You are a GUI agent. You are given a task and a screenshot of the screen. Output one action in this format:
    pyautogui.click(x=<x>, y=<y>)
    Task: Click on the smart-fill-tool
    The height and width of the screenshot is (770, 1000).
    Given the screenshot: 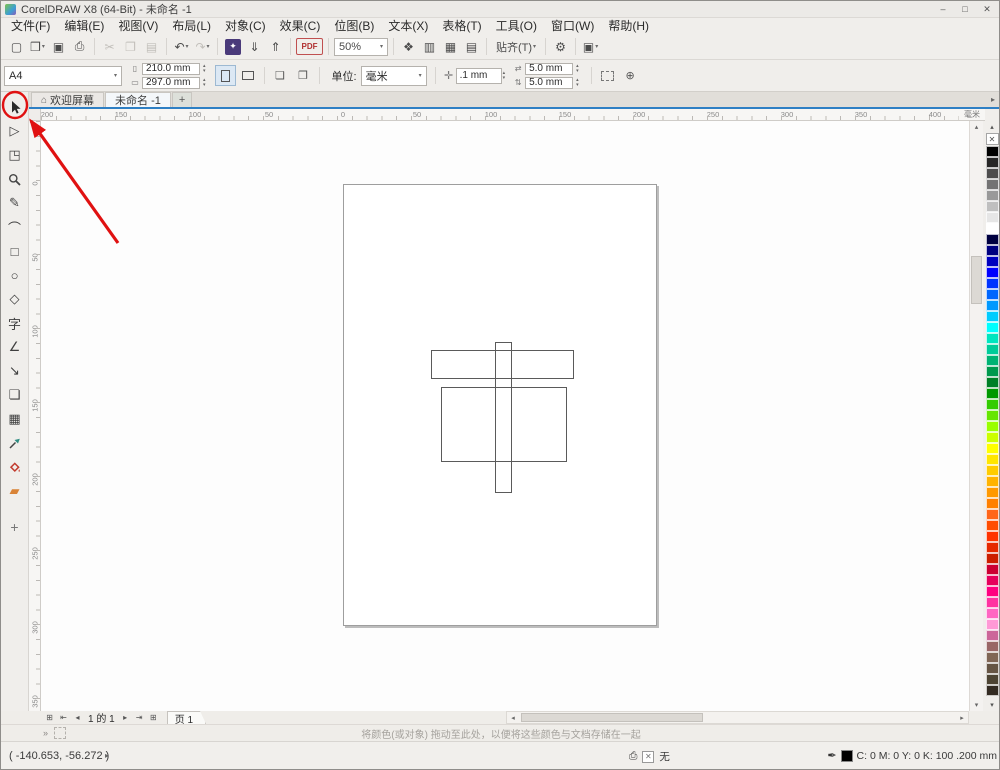 What is the action you would take?
    pyautogui.click(x=15, y=467)
    